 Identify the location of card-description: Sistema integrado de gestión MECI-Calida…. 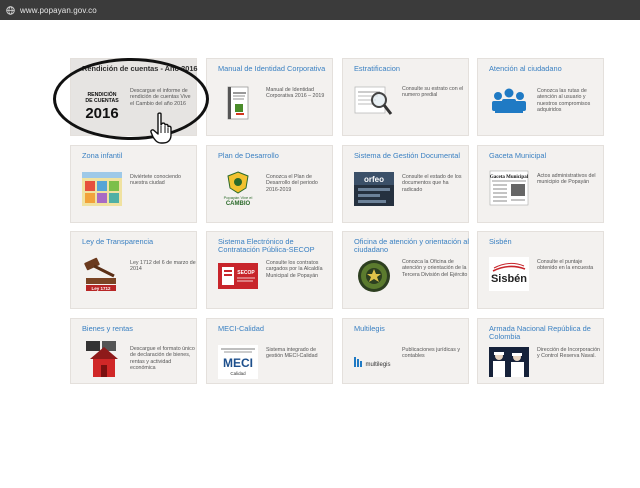
(292, 353).